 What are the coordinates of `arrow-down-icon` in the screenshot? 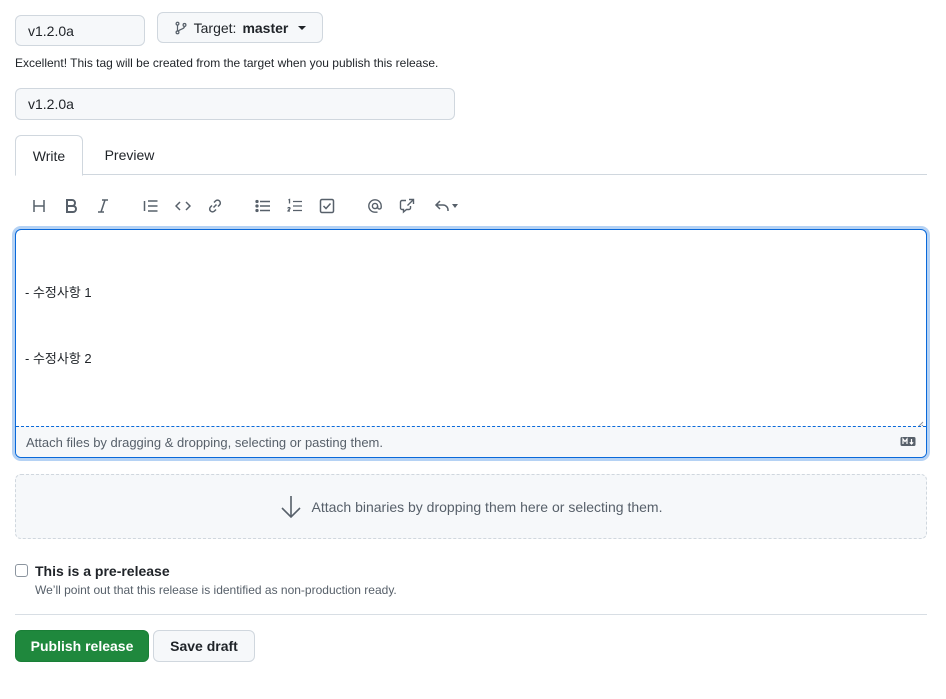 It's located at (291, 507).